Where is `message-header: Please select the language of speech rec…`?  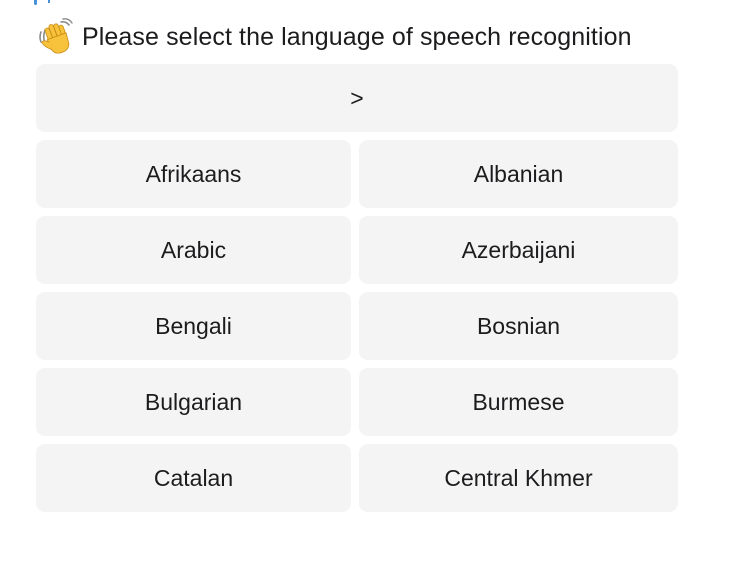 message-header: Please select the language of speech rec… is located at coordinates (334, 37).